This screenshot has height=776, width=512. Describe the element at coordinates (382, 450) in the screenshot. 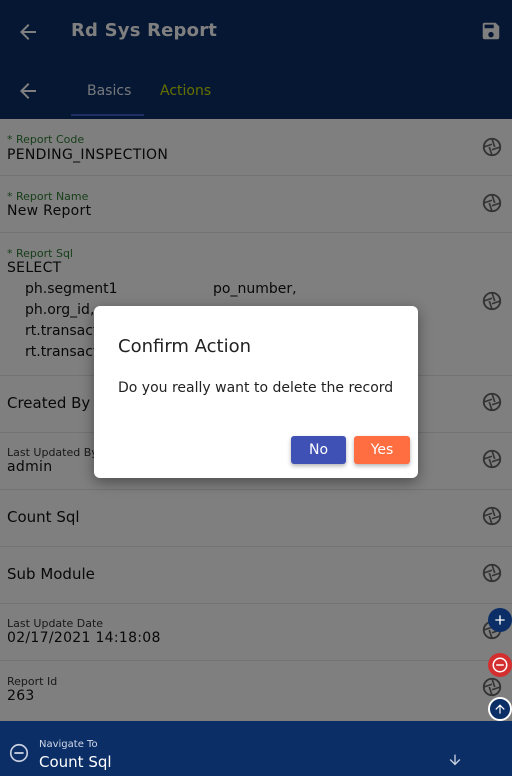

I see `yes-button: Yes` at that location.